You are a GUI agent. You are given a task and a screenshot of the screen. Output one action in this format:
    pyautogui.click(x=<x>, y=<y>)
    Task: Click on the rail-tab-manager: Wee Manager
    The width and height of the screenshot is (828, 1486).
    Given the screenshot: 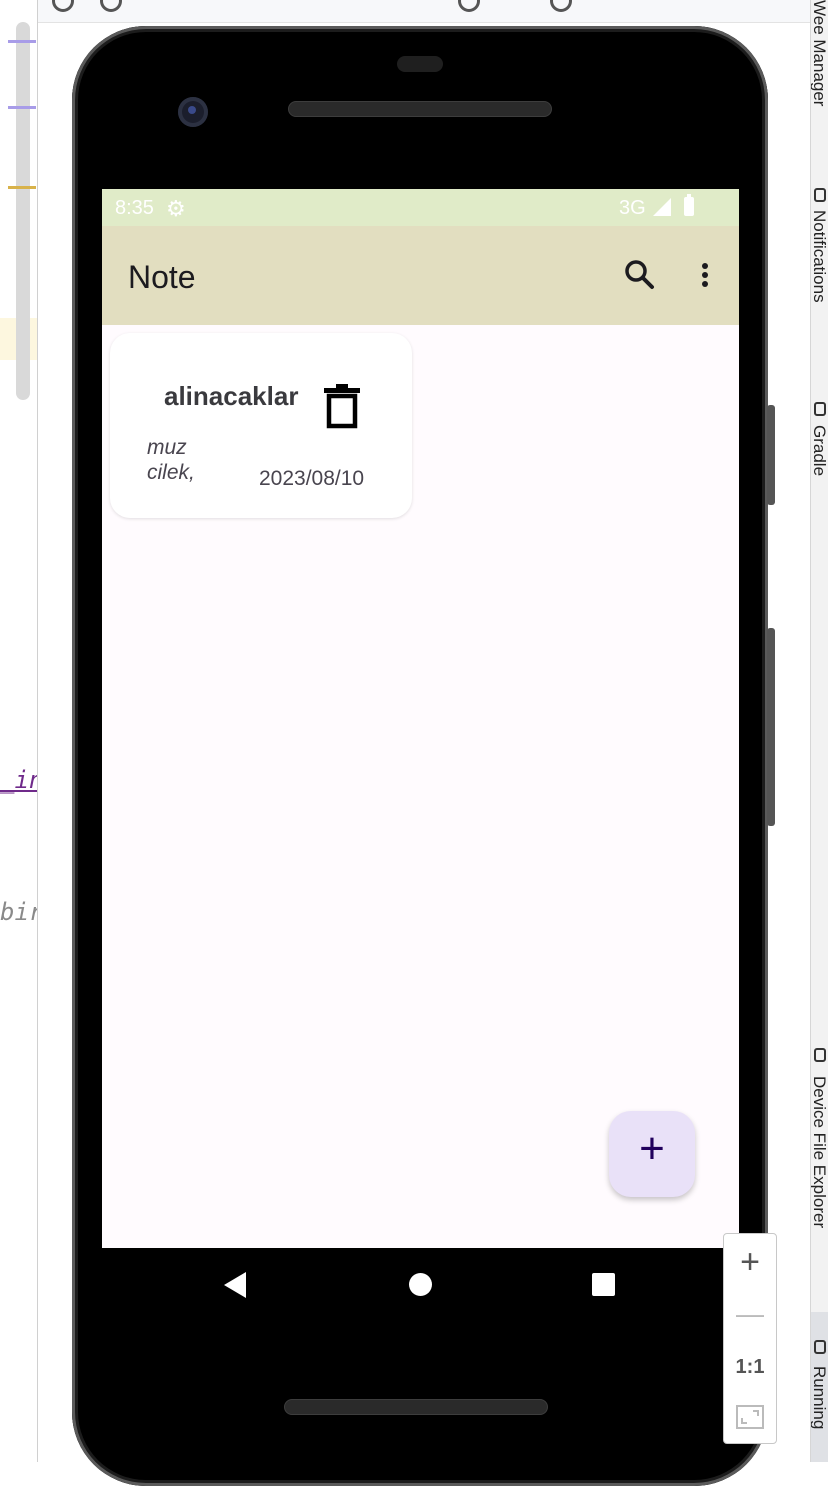 What is the action you would take?
    pyautogui.click(x=819, y=70)
    